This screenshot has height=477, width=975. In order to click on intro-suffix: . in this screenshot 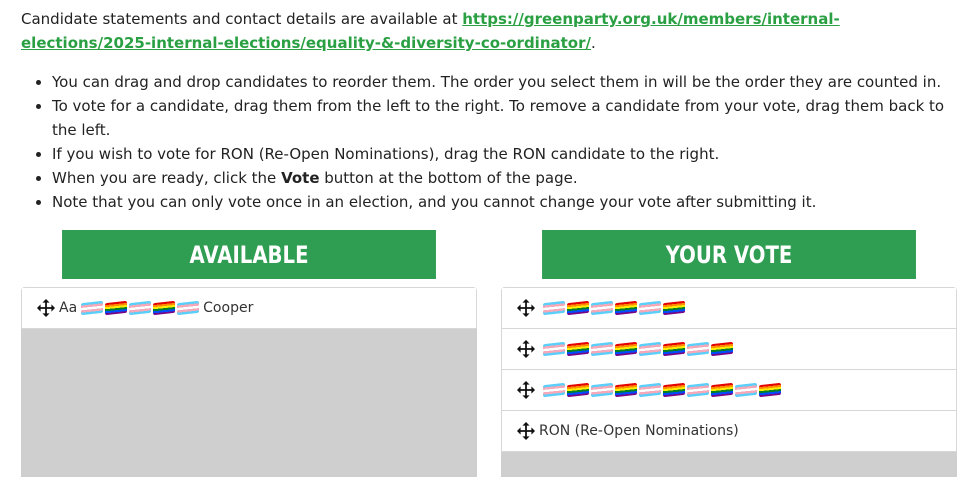, I will do `click(593, 43)`.